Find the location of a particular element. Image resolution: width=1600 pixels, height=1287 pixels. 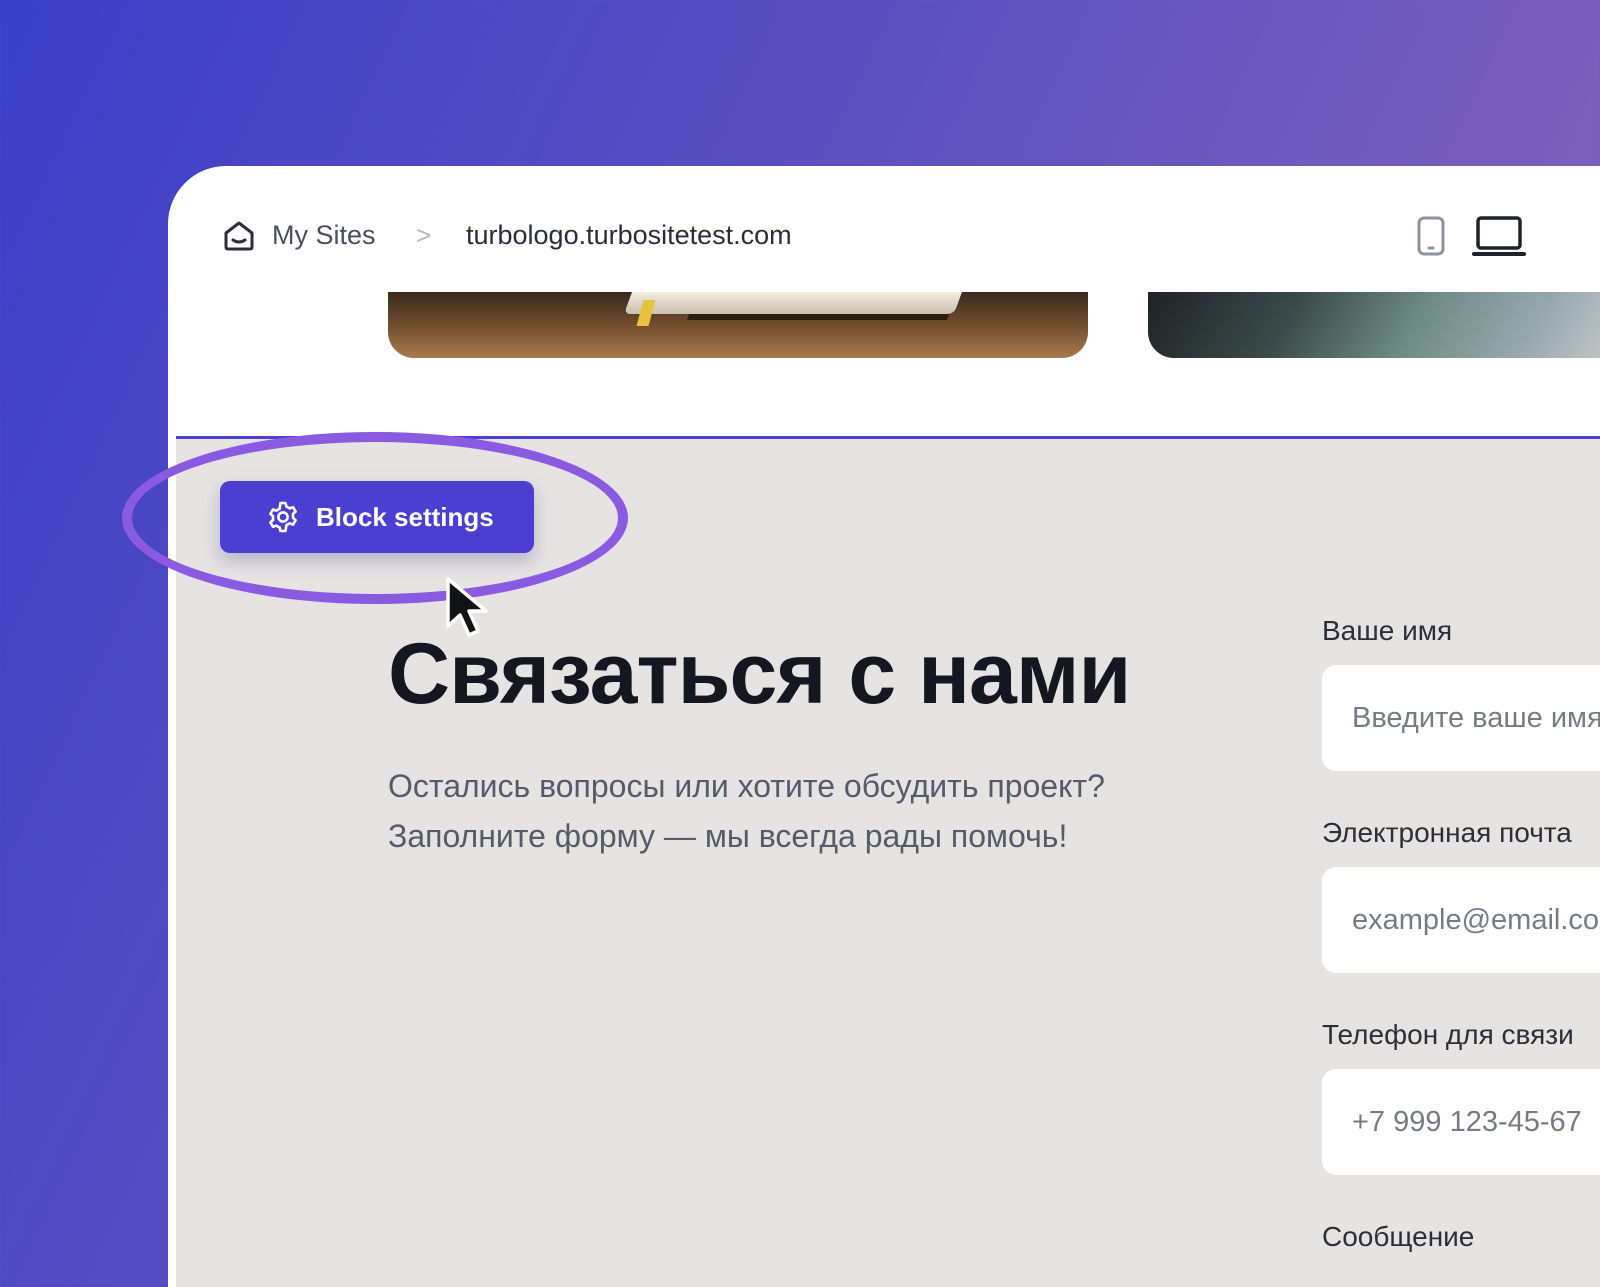

message-label: Сообщение is located at coordinates (1398, 1236).